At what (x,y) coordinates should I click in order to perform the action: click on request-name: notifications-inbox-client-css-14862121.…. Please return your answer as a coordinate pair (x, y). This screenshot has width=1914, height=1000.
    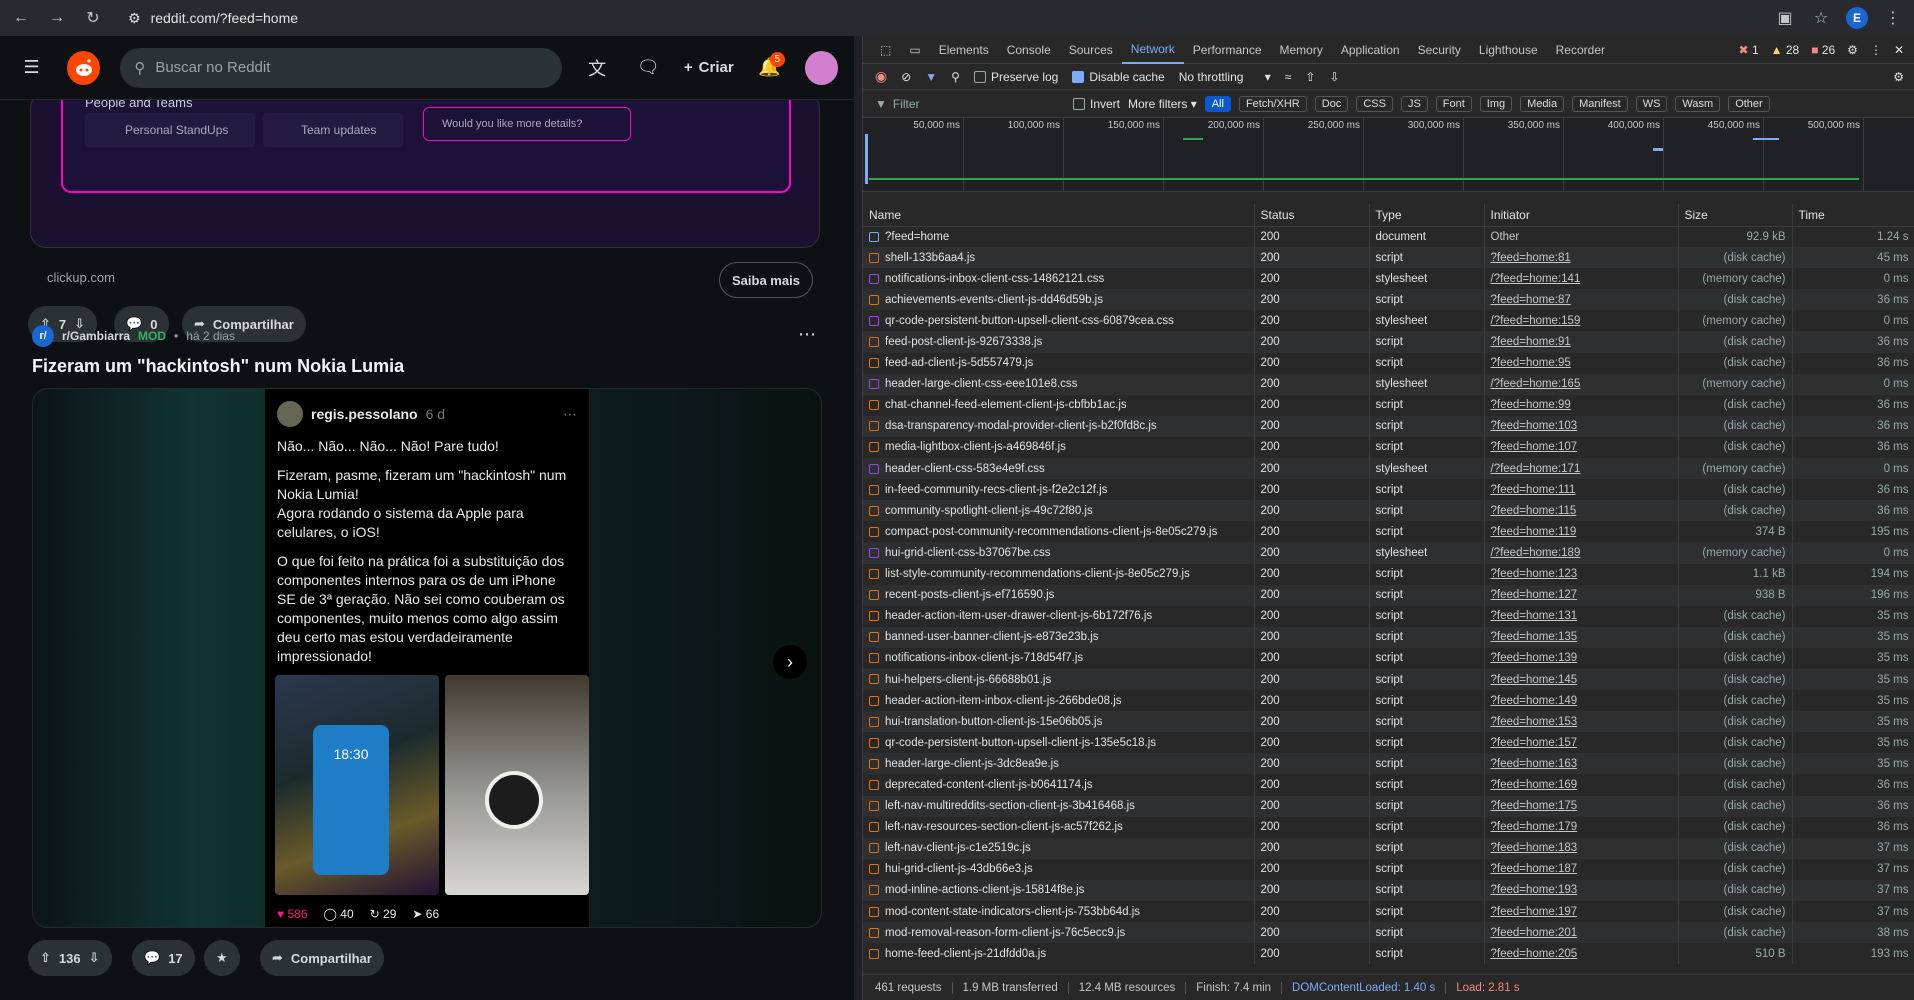
    Looking at the image, I should click on (1059, 279).